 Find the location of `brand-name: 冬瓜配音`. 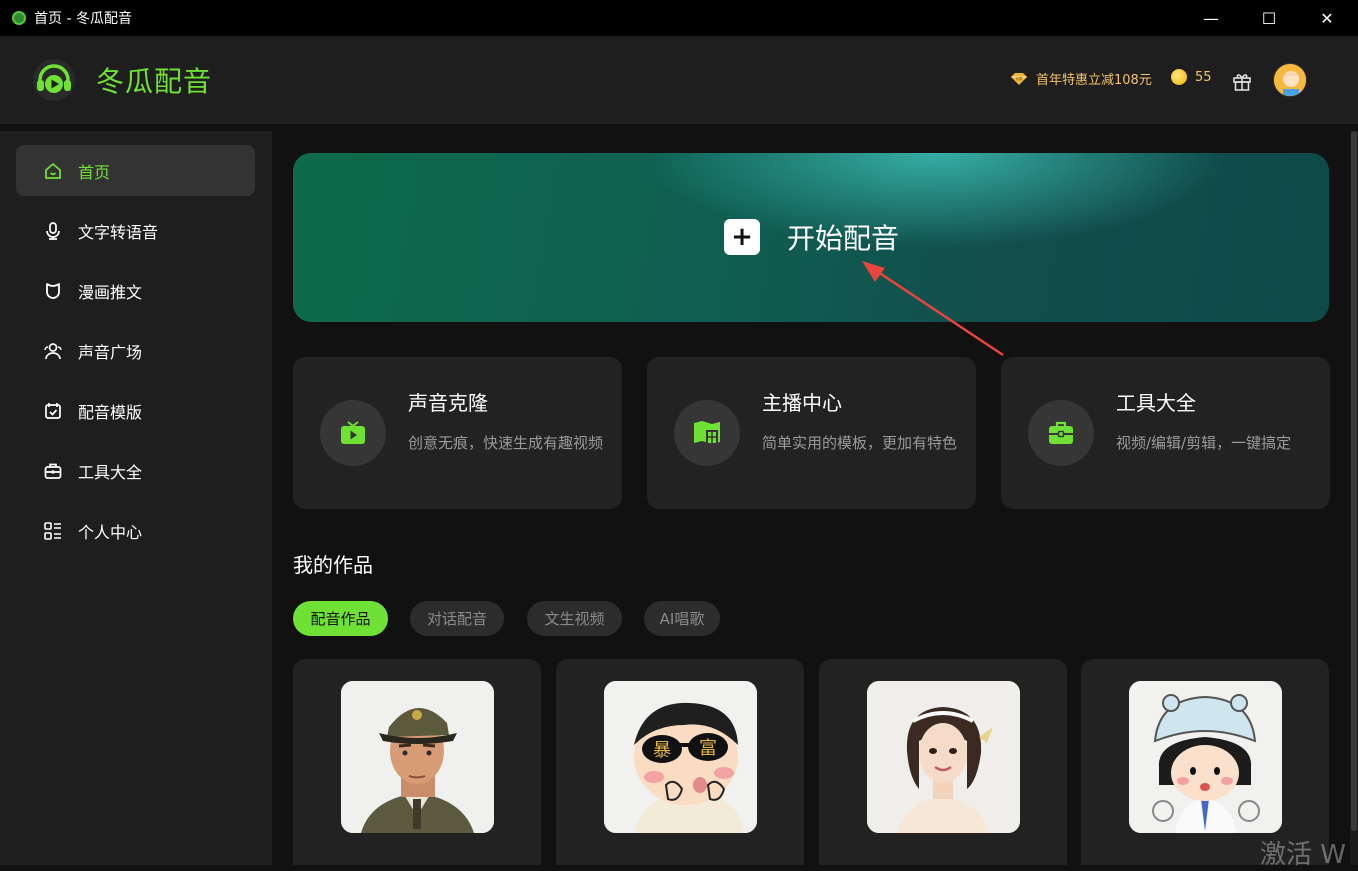

brand-name: 冬瓜配音 is located at coordinates (154, 81).